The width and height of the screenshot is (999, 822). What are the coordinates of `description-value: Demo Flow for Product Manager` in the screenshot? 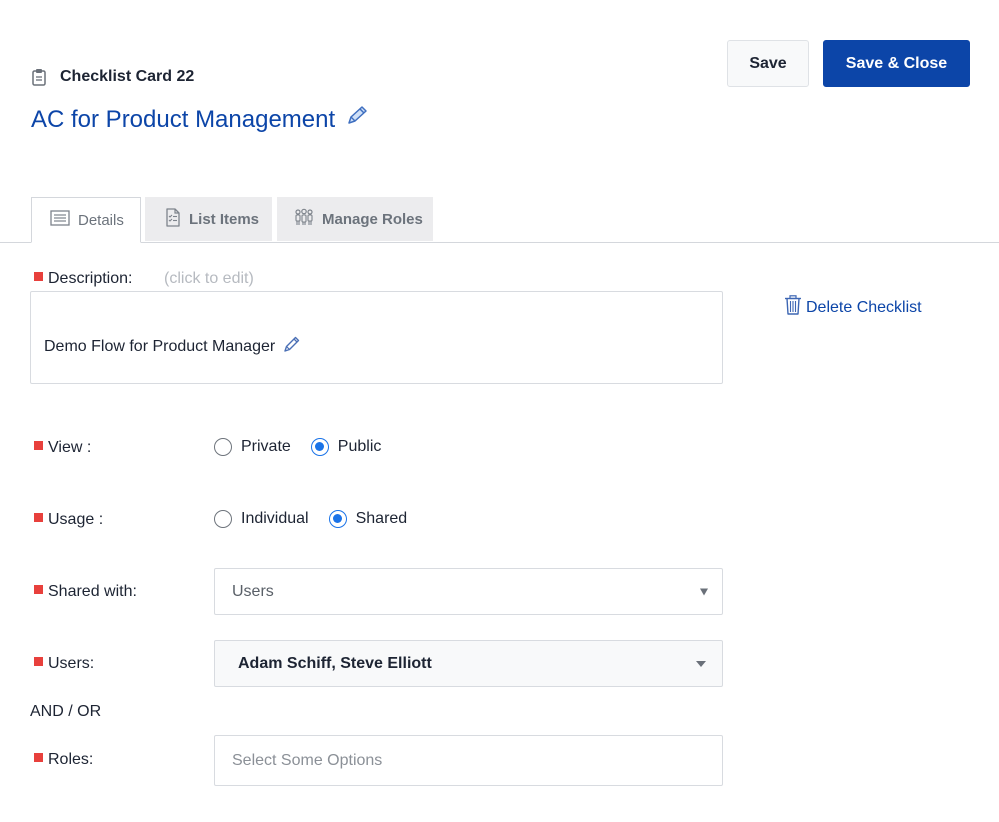 It's located at (172, 346).